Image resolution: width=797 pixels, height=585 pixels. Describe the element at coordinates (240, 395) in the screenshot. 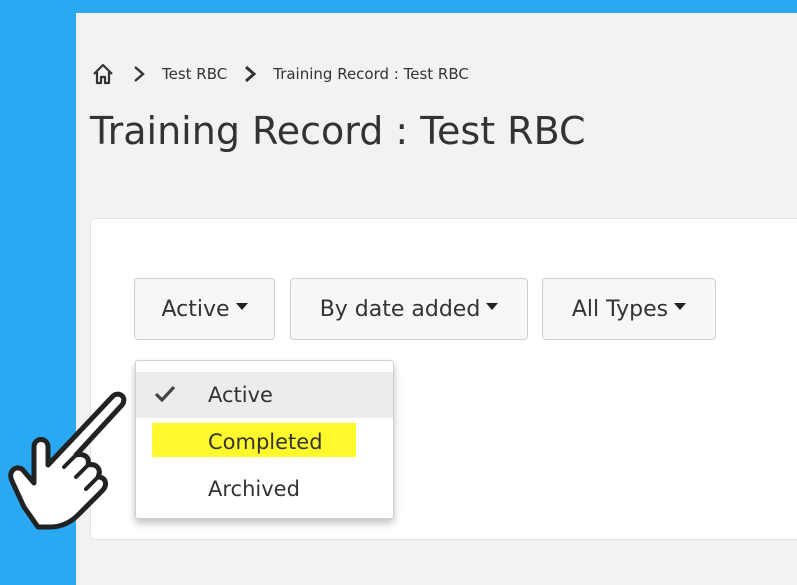

I see `dropdown-item-label: Active` at that location.